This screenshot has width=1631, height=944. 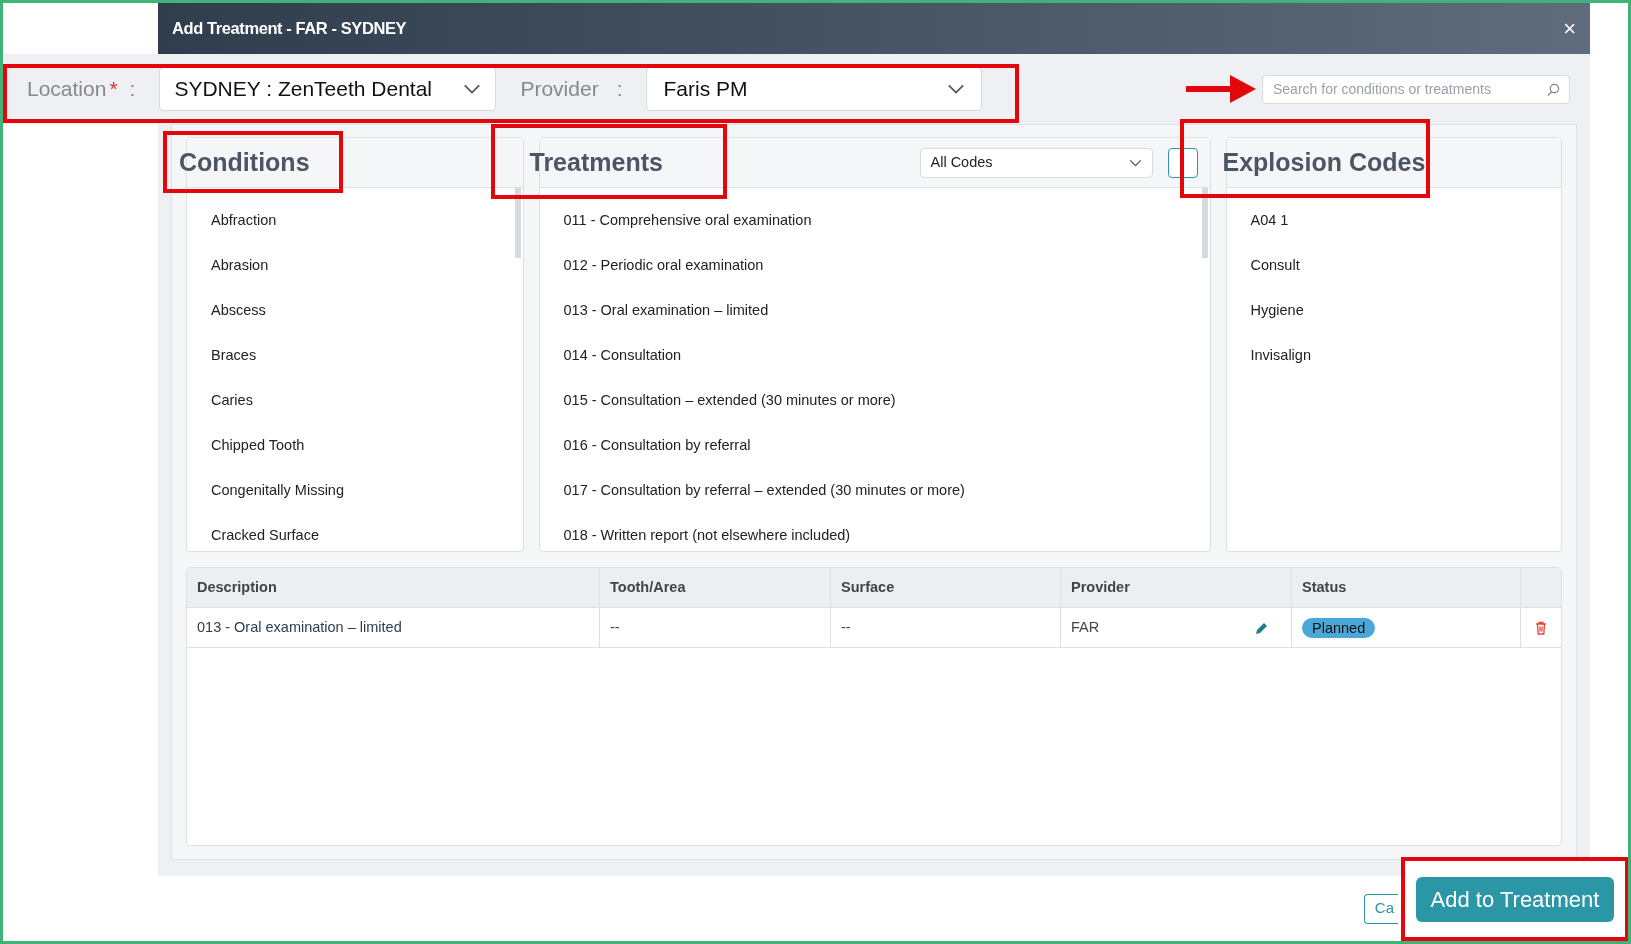 What do you see at coordinates (1262, 627) in the screenshot?
I see `pencil-icon` at bounding box center [1262, 627].